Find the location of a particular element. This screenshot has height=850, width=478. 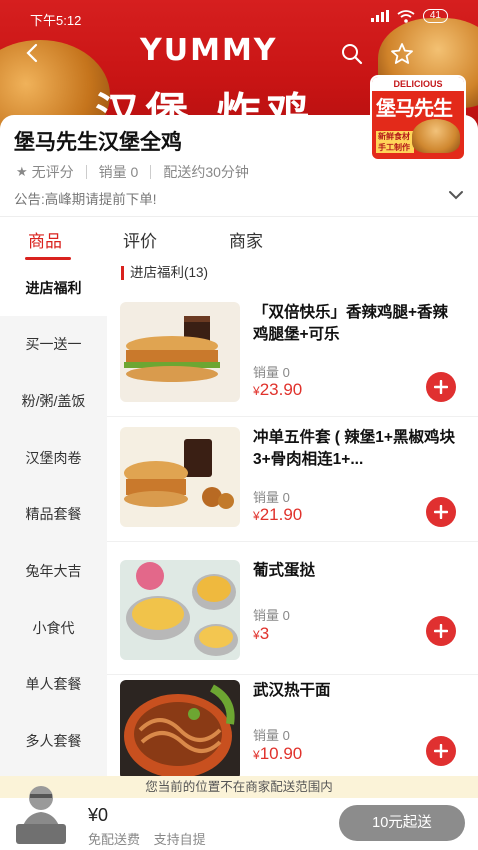

product-item: 葡式蛋挞 销量 0 ¥3 is located at coordinates (292, 612).